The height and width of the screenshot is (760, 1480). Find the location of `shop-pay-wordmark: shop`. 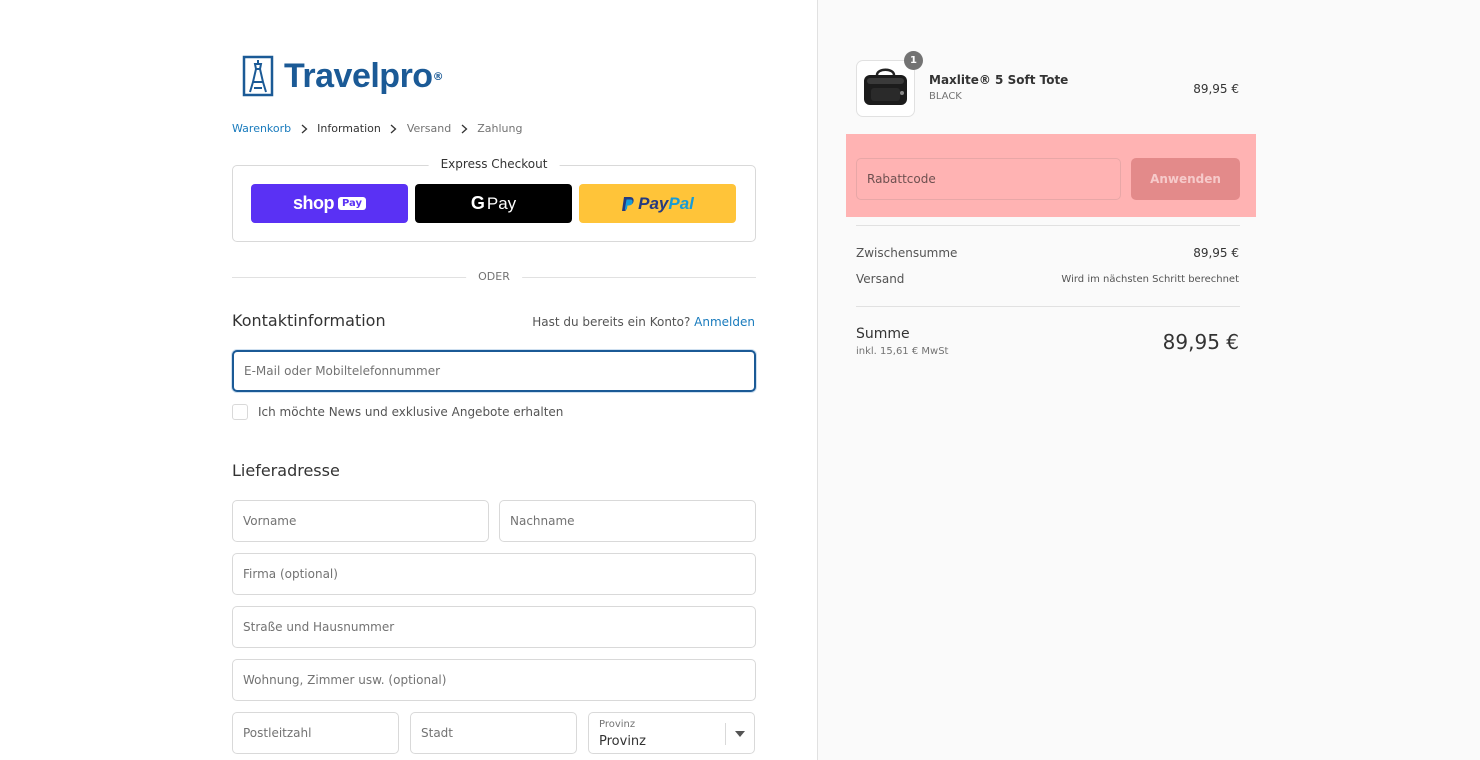

shop-pay-wordmark: shop is located at coordinates (313, 203).